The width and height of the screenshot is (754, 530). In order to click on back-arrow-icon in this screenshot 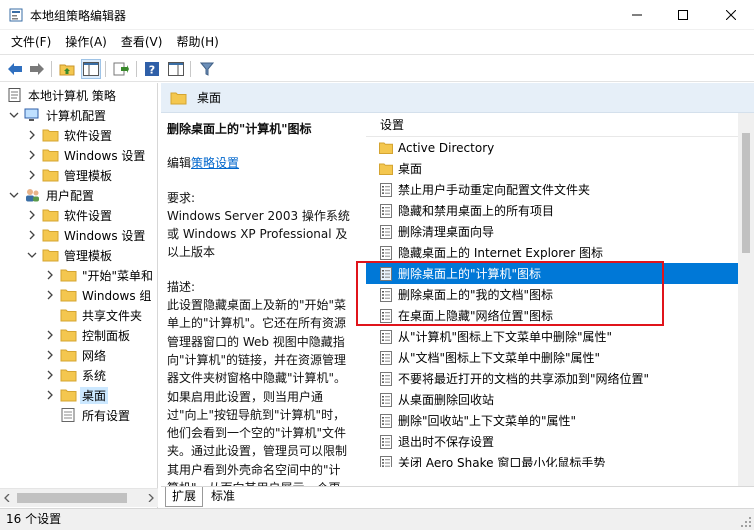, I will do `click(15, 69)`.